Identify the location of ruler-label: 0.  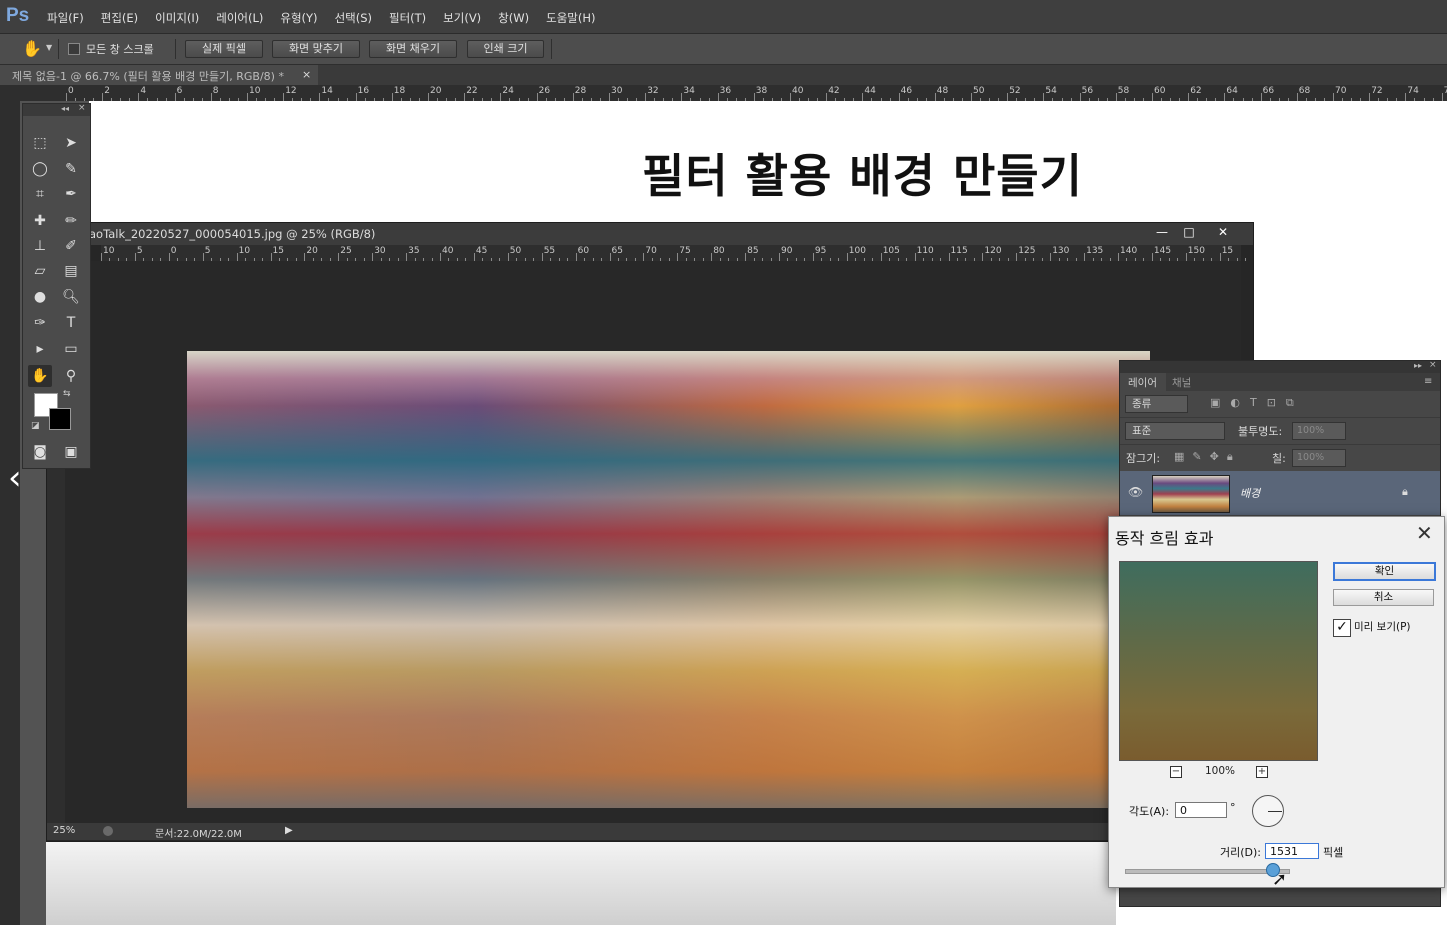
(173, 251).